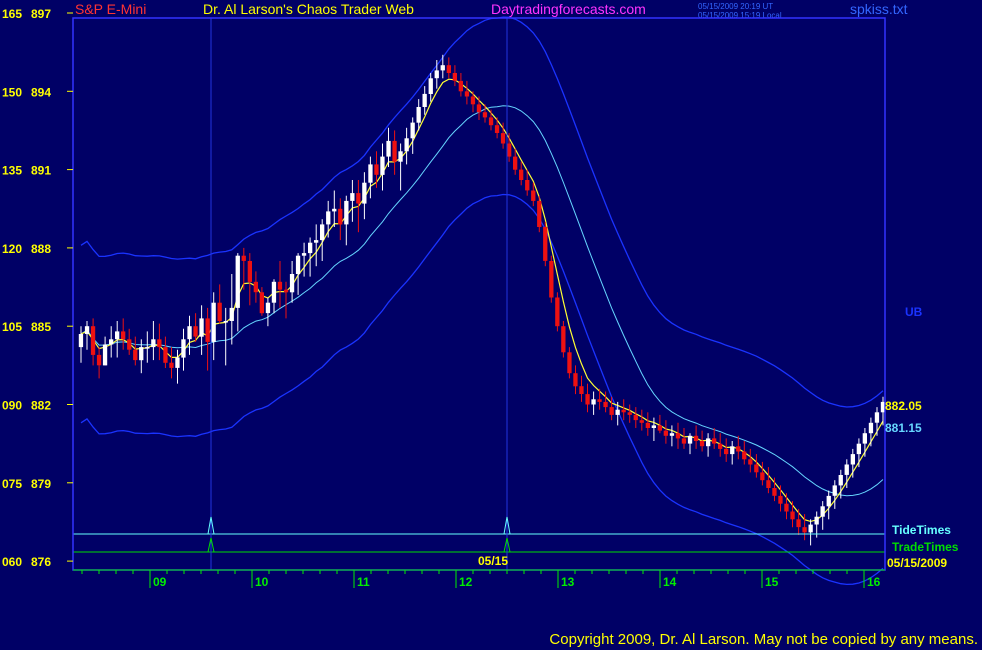  Describe the element at coordinates (12, 327) in the screenshot. I see `y-index-label: 105` at that location.